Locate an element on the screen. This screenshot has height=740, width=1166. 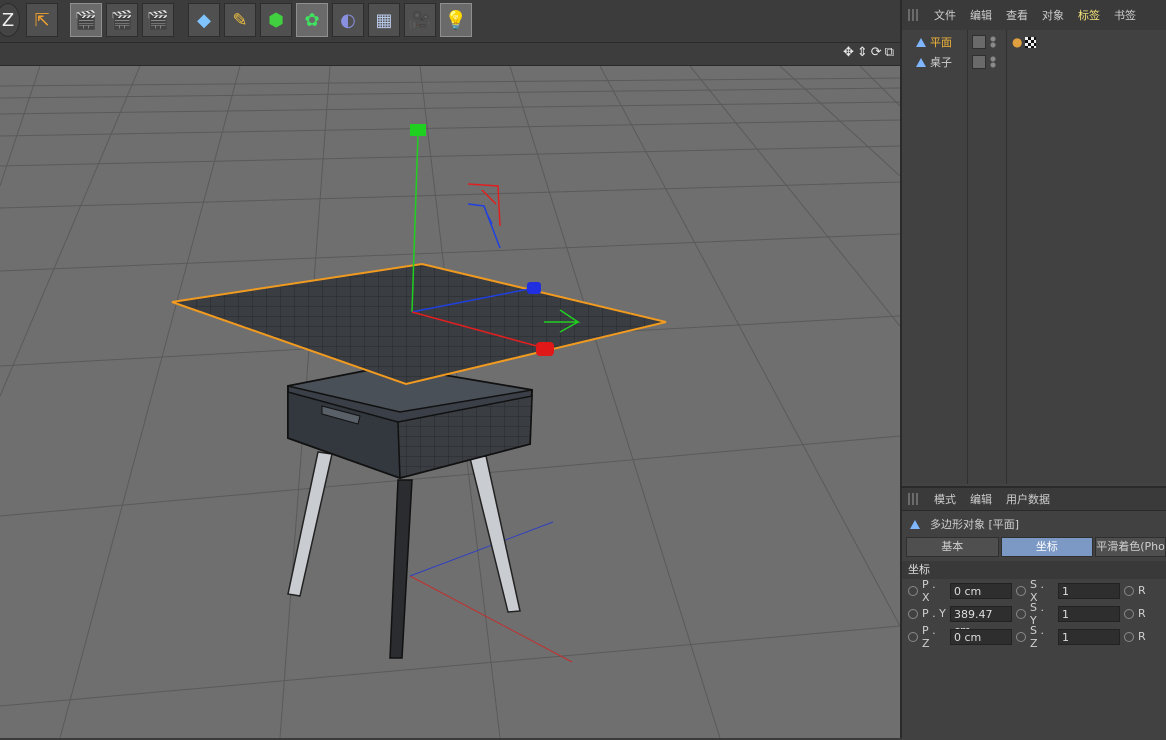
scale-z-label: S . Z is located at coordinates (1037, 636).